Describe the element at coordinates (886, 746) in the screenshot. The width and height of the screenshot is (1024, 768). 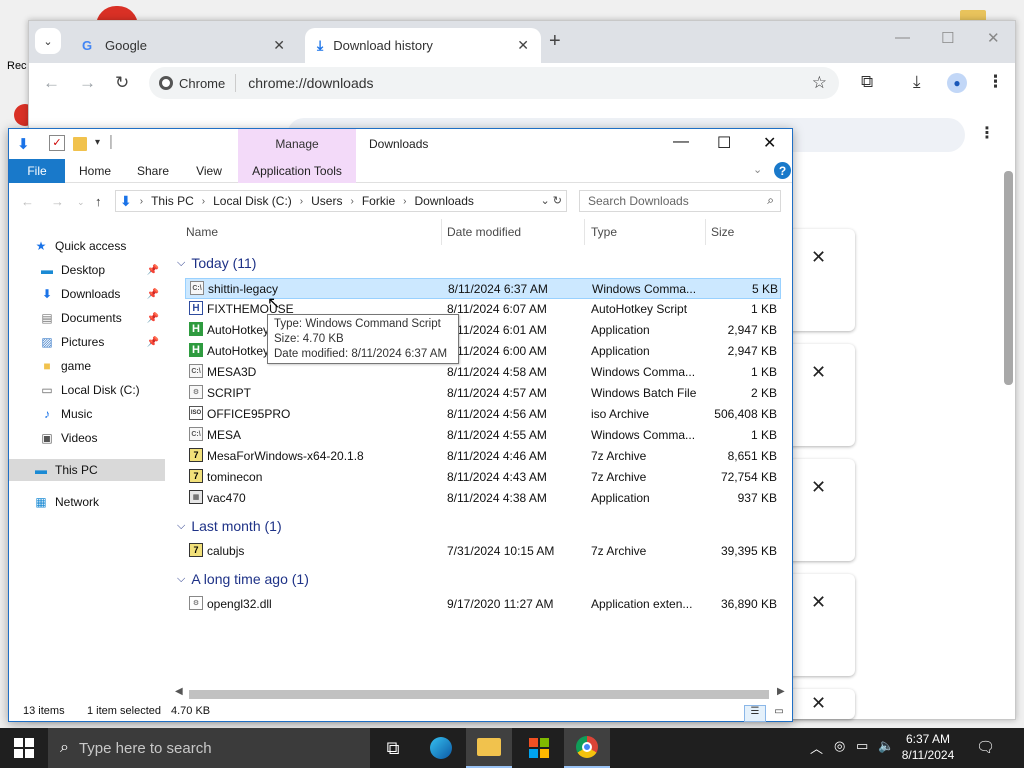
I see `volume-icon: 🔈` at that location.